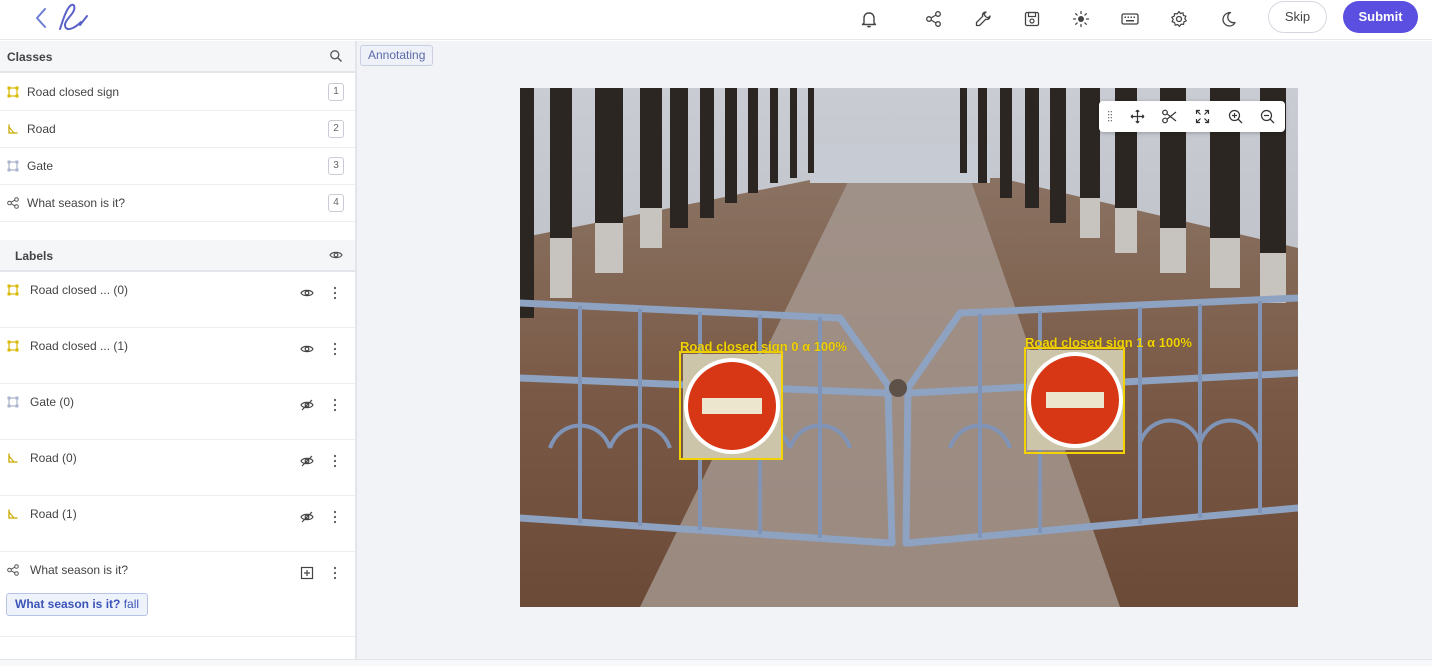 The width and height of the screenshot is (1432, 666). What do you see at coordinates (79, 346) in the screenshot?
I see `label-name: Road closed ... (1)` at bounding box center [79, 346].